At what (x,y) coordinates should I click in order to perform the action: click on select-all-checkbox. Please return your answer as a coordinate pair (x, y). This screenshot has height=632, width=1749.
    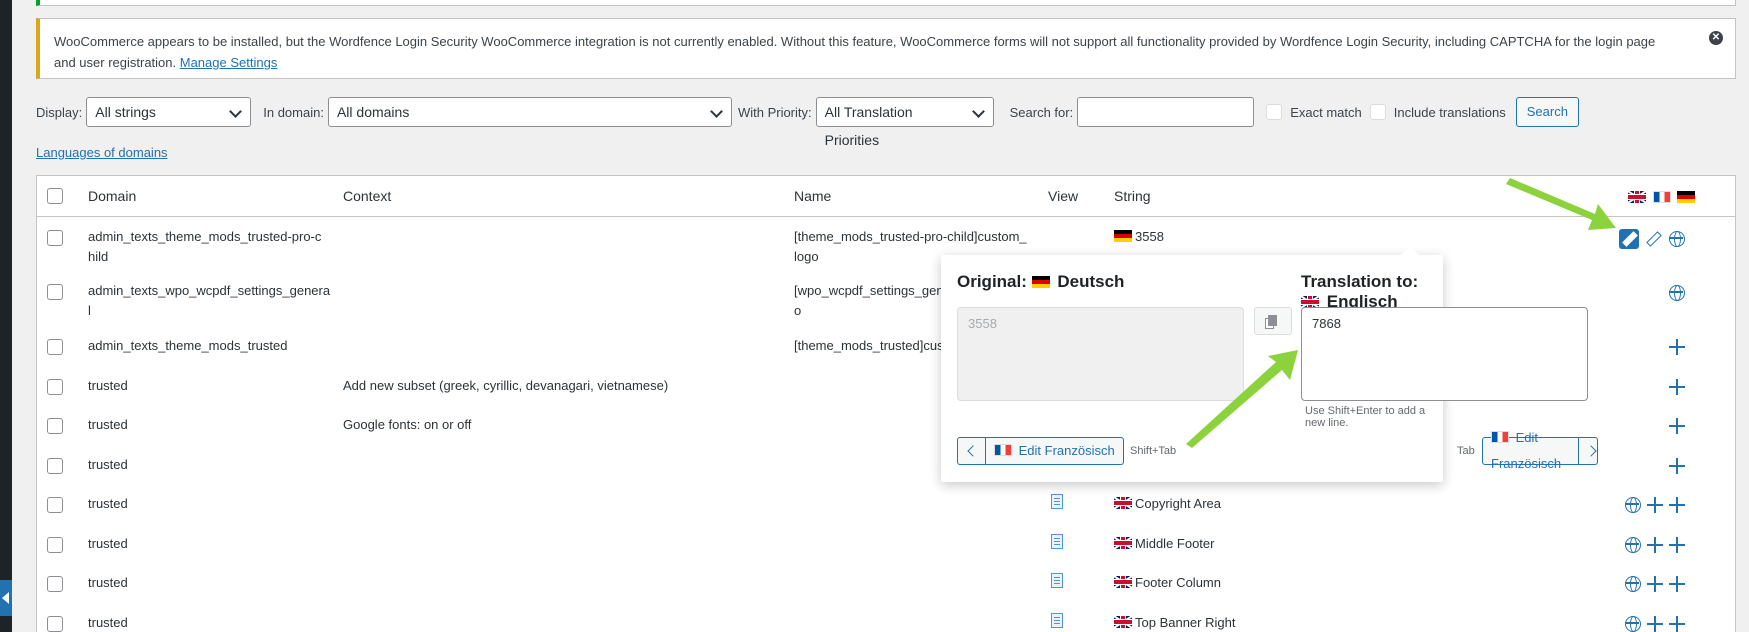
    Looking at the image, I should click on (55, 196).